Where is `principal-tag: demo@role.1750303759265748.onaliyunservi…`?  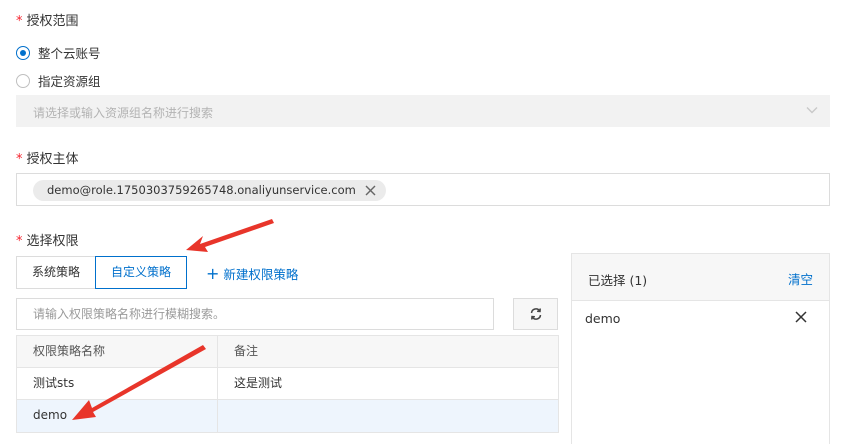
principal-tag: demo@role.1750303759265748.onaliyunservi… is located at coordinates (209, 190).